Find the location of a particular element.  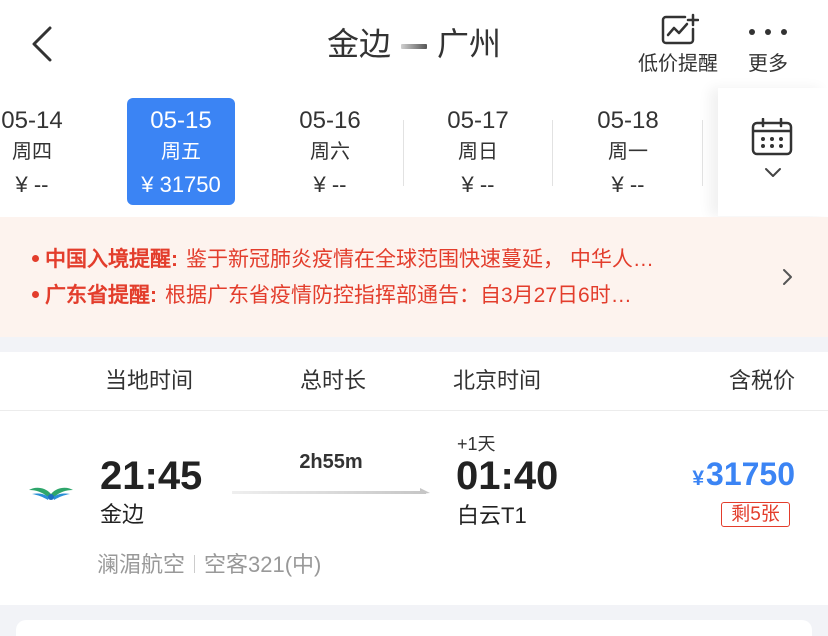

calendar-button is located at coordinates (773, 152).